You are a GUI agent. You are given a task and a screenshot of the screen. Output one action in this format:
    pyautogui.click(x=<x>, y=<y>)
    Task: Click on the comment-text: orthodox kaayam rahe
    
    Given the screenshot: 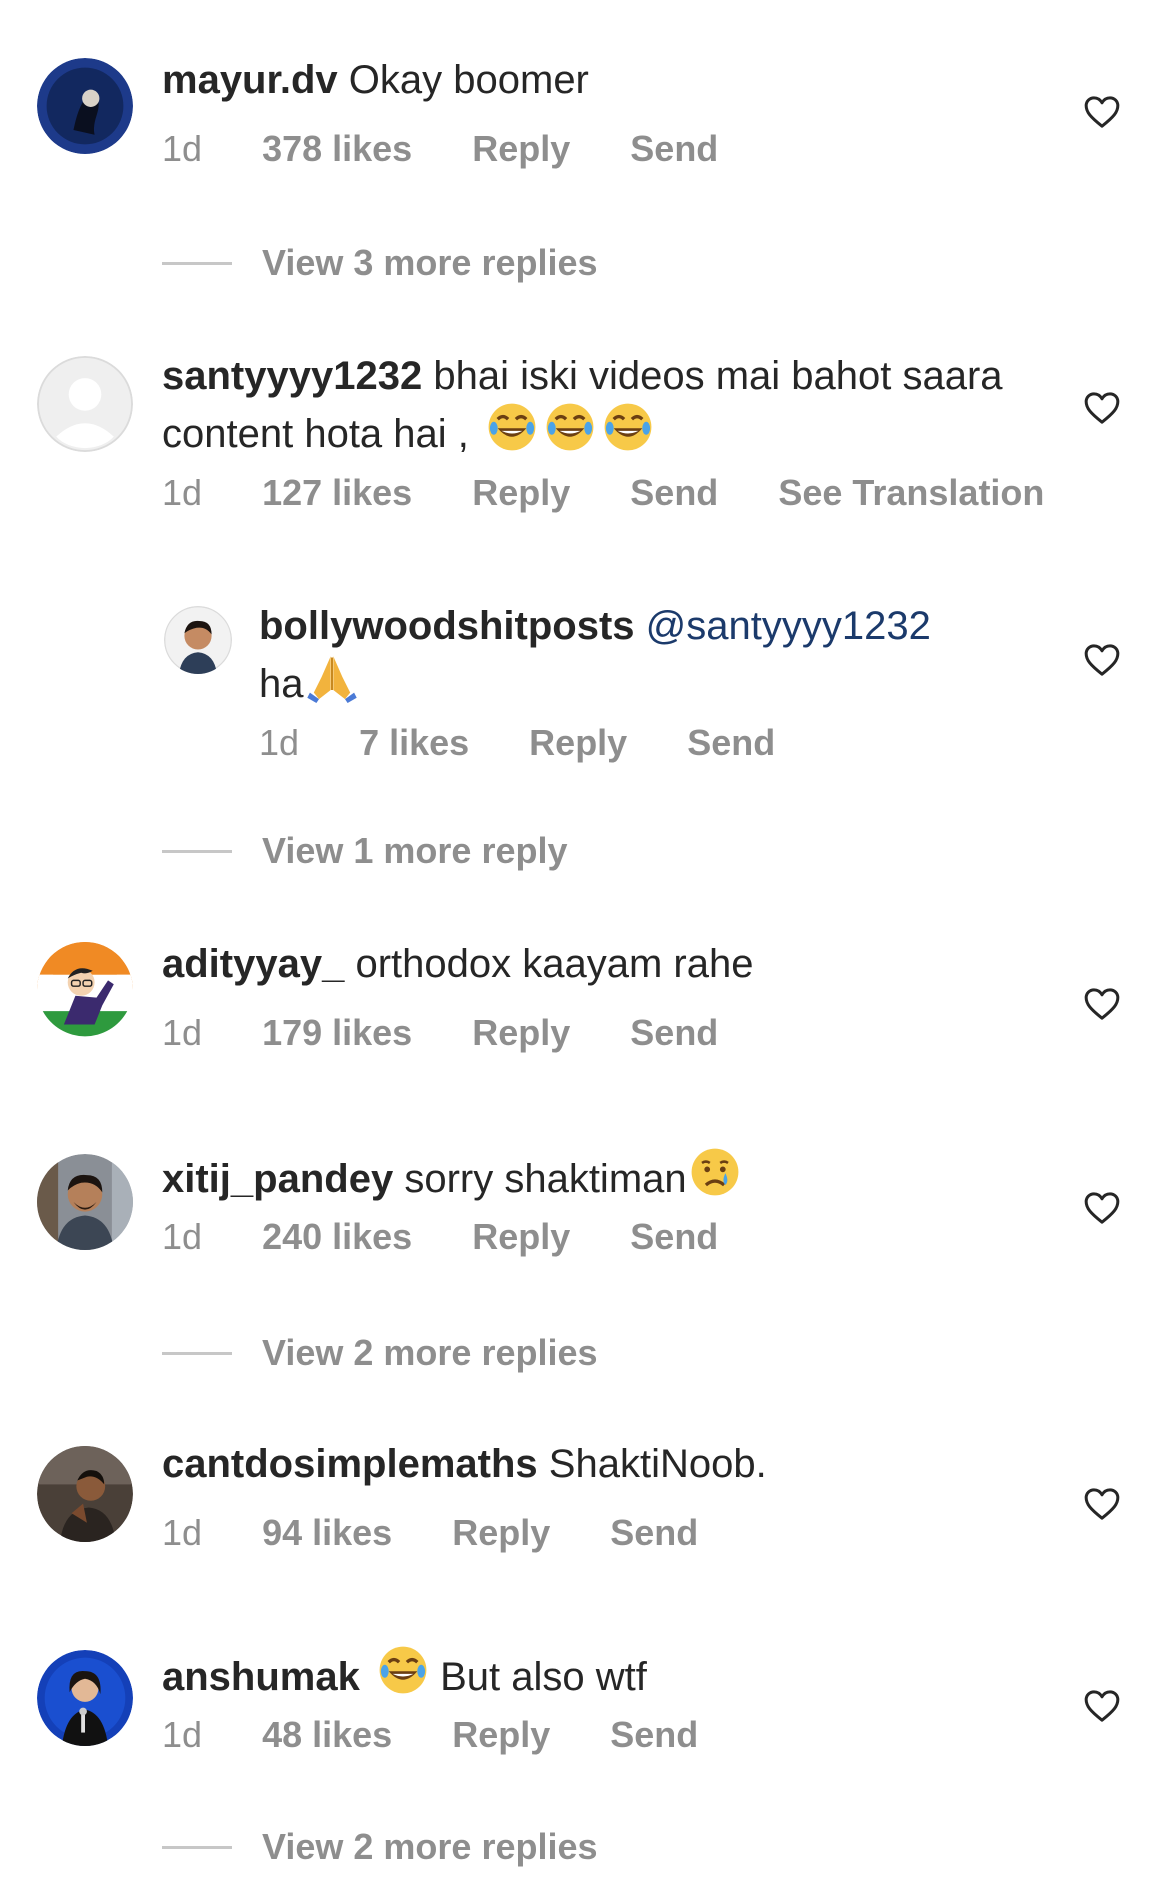 What is the action you would take?
    pyautogui.click(x=554, y=964)
    